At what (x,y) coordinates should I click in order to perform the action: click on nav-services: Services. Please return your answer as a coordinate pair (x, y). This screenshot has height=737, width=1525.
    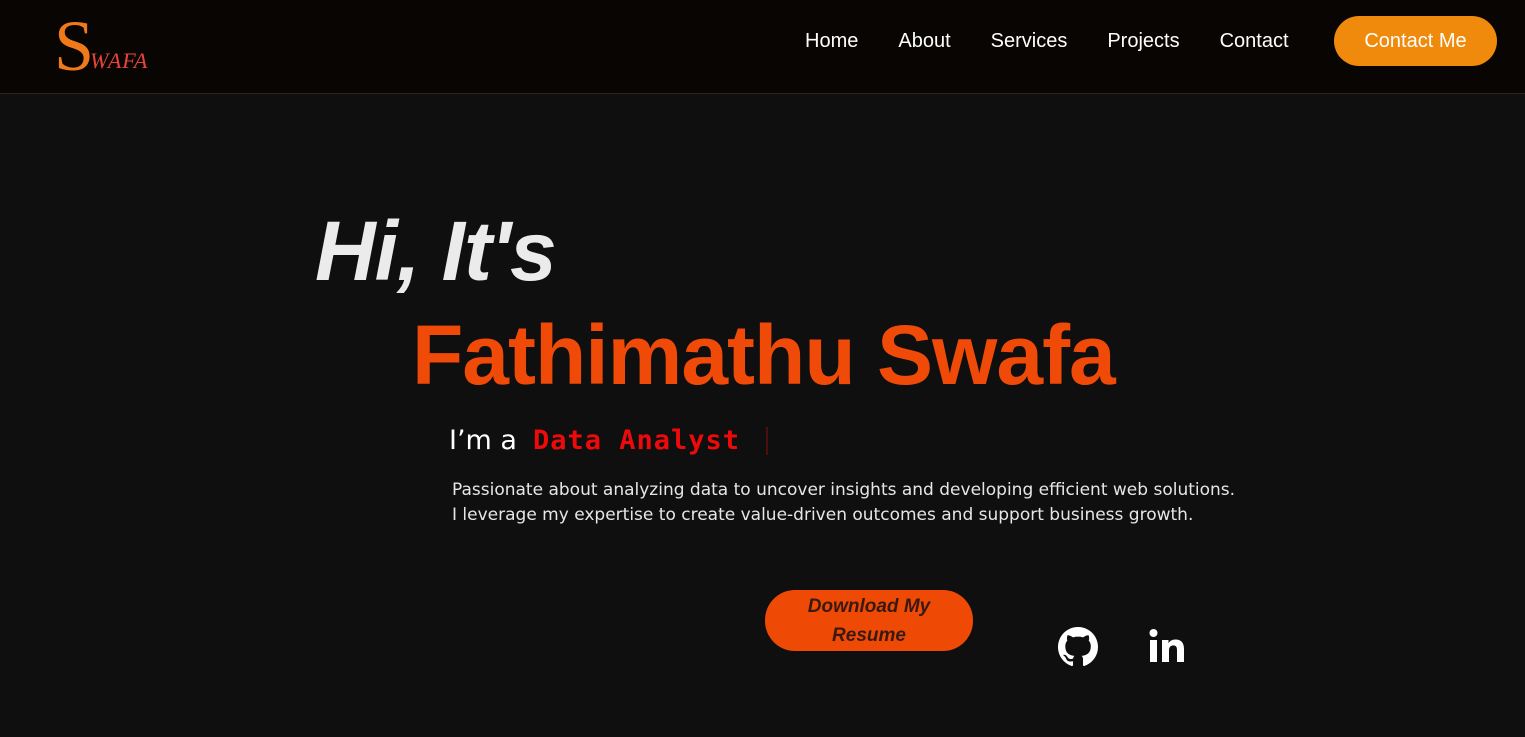
    Looking at the image, I should click on (1029, 41).